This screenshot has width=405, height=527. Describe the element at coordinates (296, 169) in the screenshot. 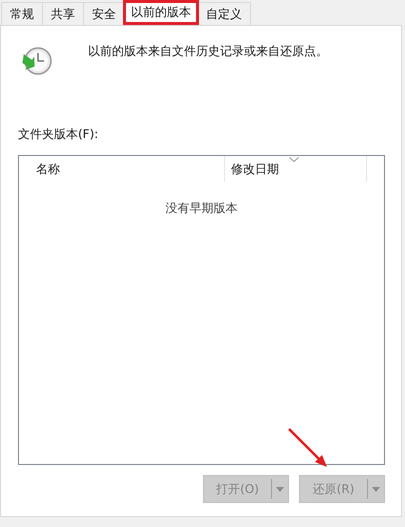

I see `column-header: 修改日期` at that location.